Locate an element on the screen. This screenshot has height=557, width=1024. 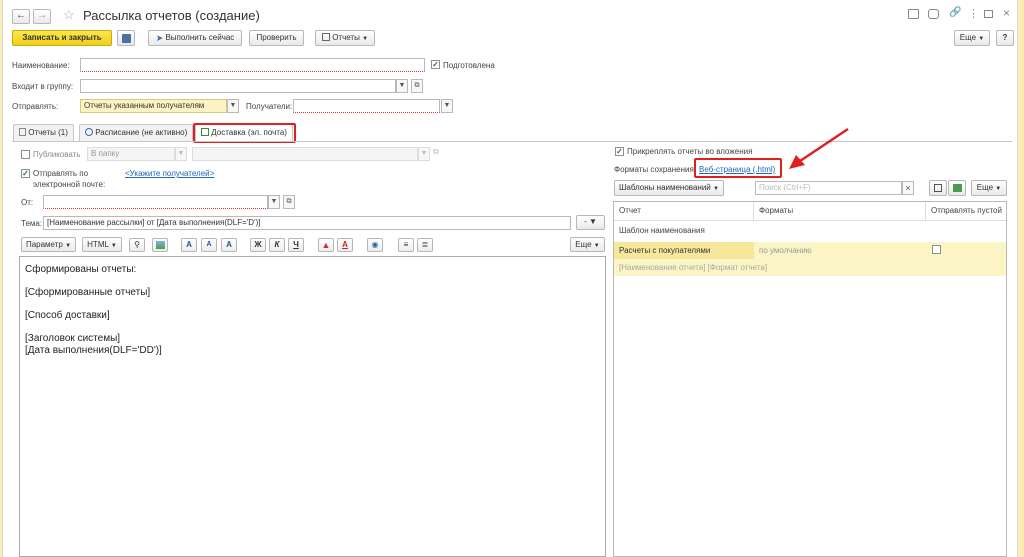
formats-label: Форматы сохранения: is located at coordinates (655, 169).